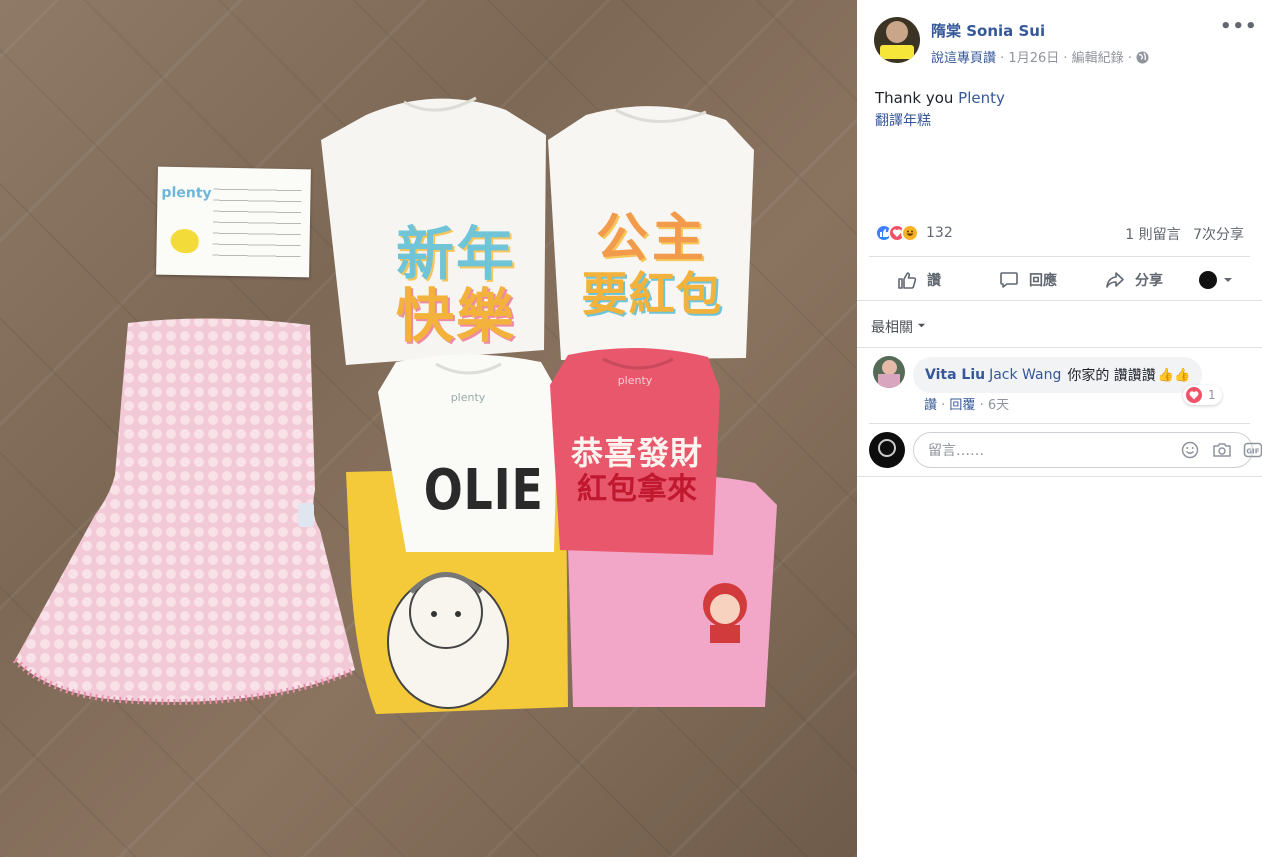  I want to click on edit-history-link: 編輯紀錄, so click(1098, 58).